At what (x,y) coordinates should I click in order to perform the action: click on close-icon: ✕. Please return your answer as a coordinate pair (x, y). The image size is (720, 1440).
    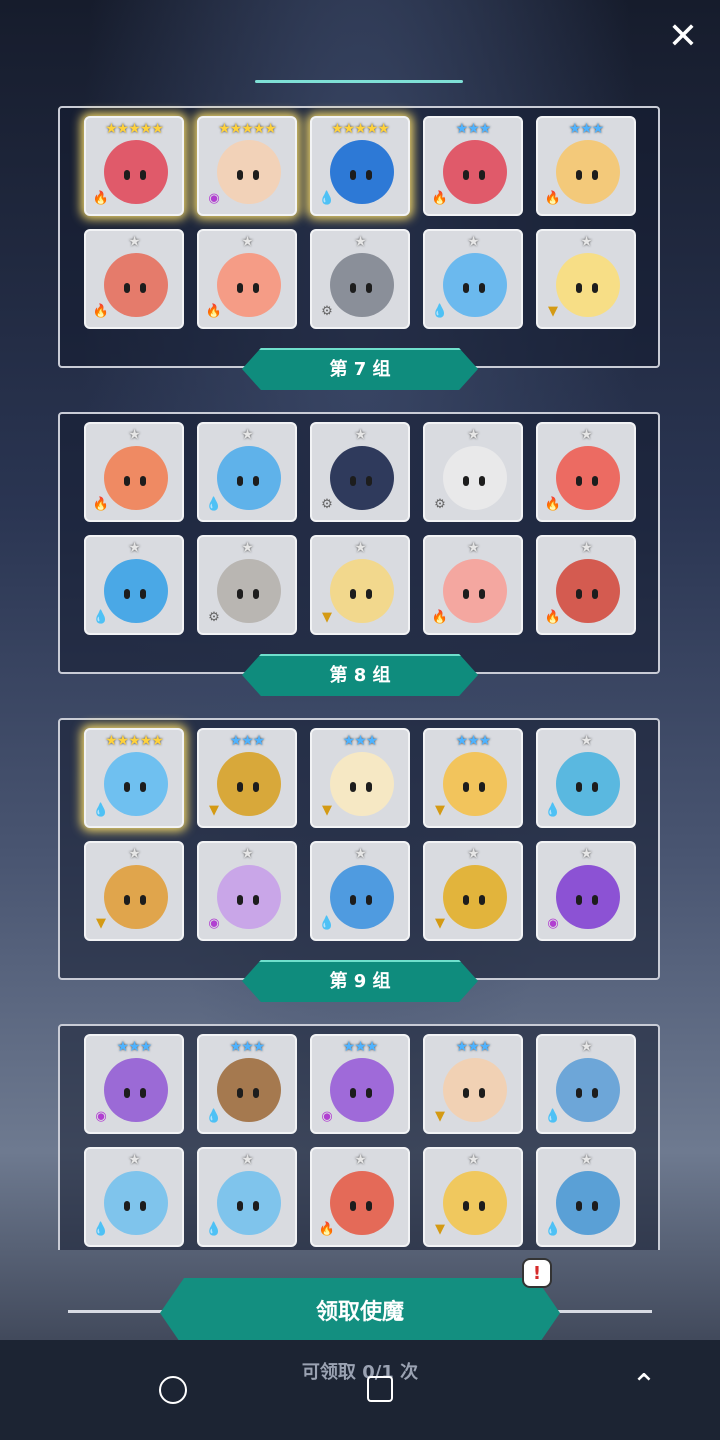
    Looking at the image, I should click on (683, 37).